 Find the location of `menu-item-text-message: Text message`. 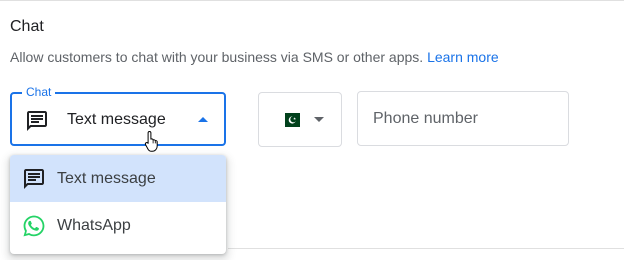

menu-item-text-message: Text message is located at coordinates (118, 178).